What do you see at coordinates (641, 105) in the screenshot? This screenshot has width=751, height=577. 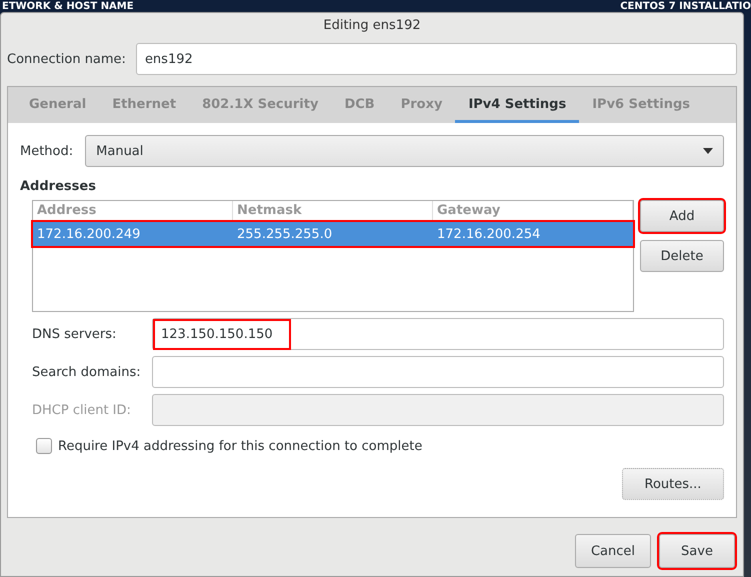 I see `tab: IPv6 Settings` at bounding box center [641, 105].